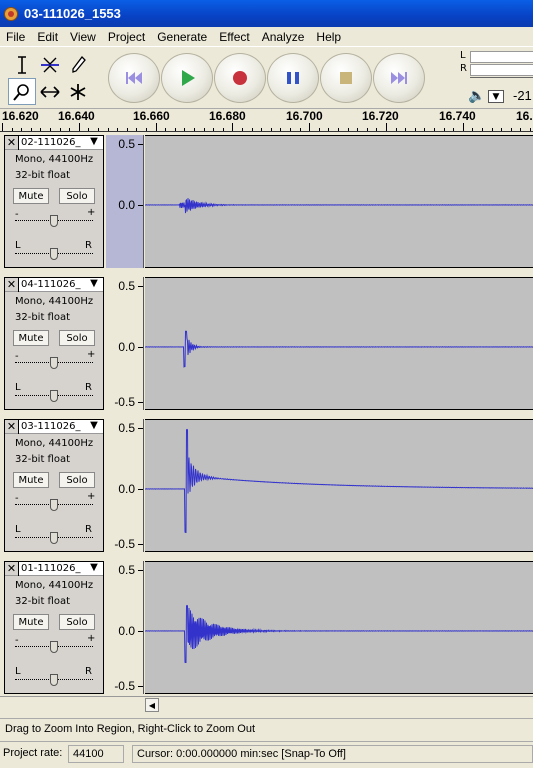  What do you see at coordinates (126, 37) in the screenshot?
I see `menu-project: Project` at bounding box center [126, 37].